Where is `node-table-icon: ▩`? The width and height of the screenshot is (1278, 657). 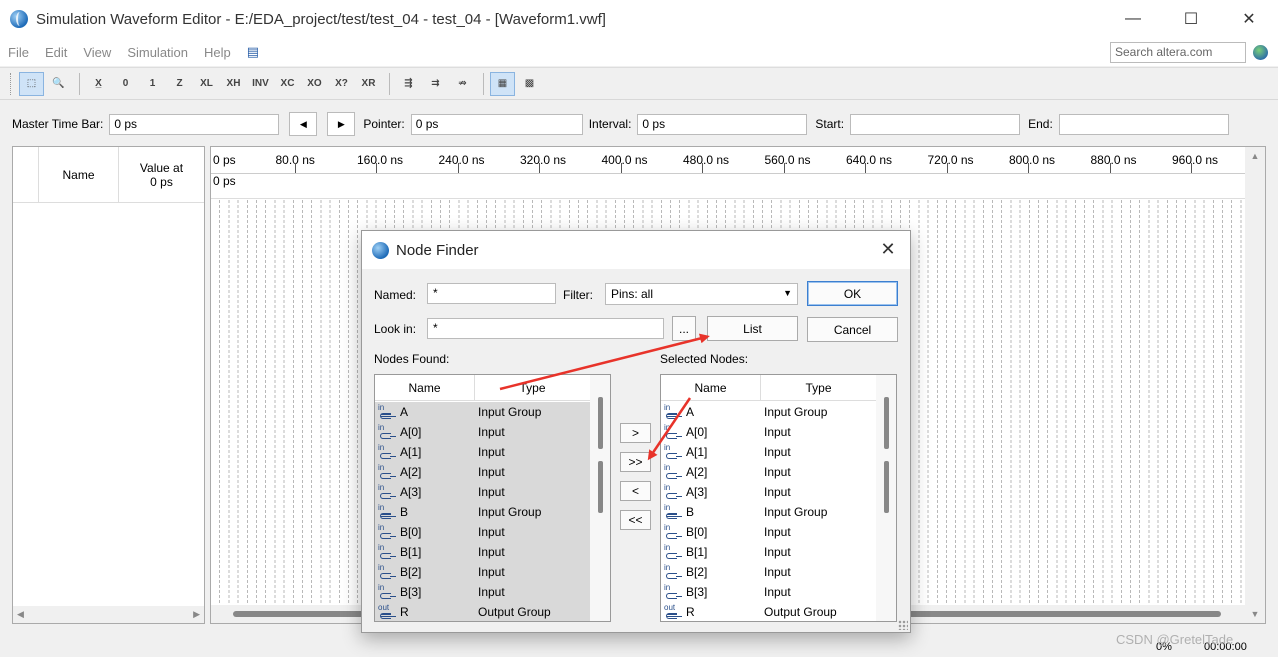 node-table-icon: ▩ is located at coordinates (529, 84).